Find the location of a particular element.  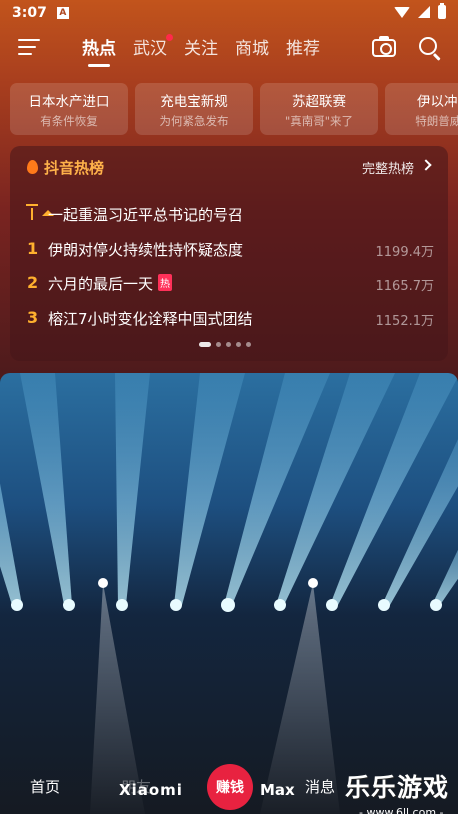

hot-item-heat: 1165.7万 is located at coordinates (405, 286).